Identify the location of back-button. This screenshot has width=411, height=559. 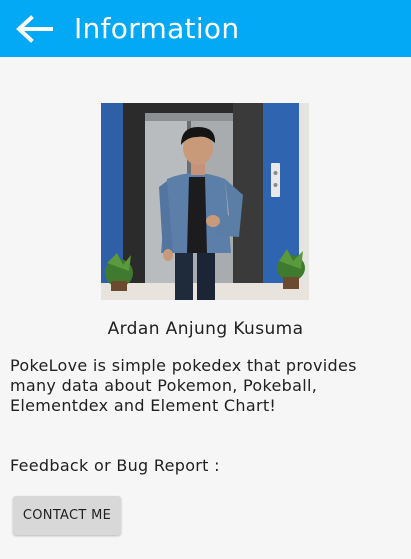
(34, 28).